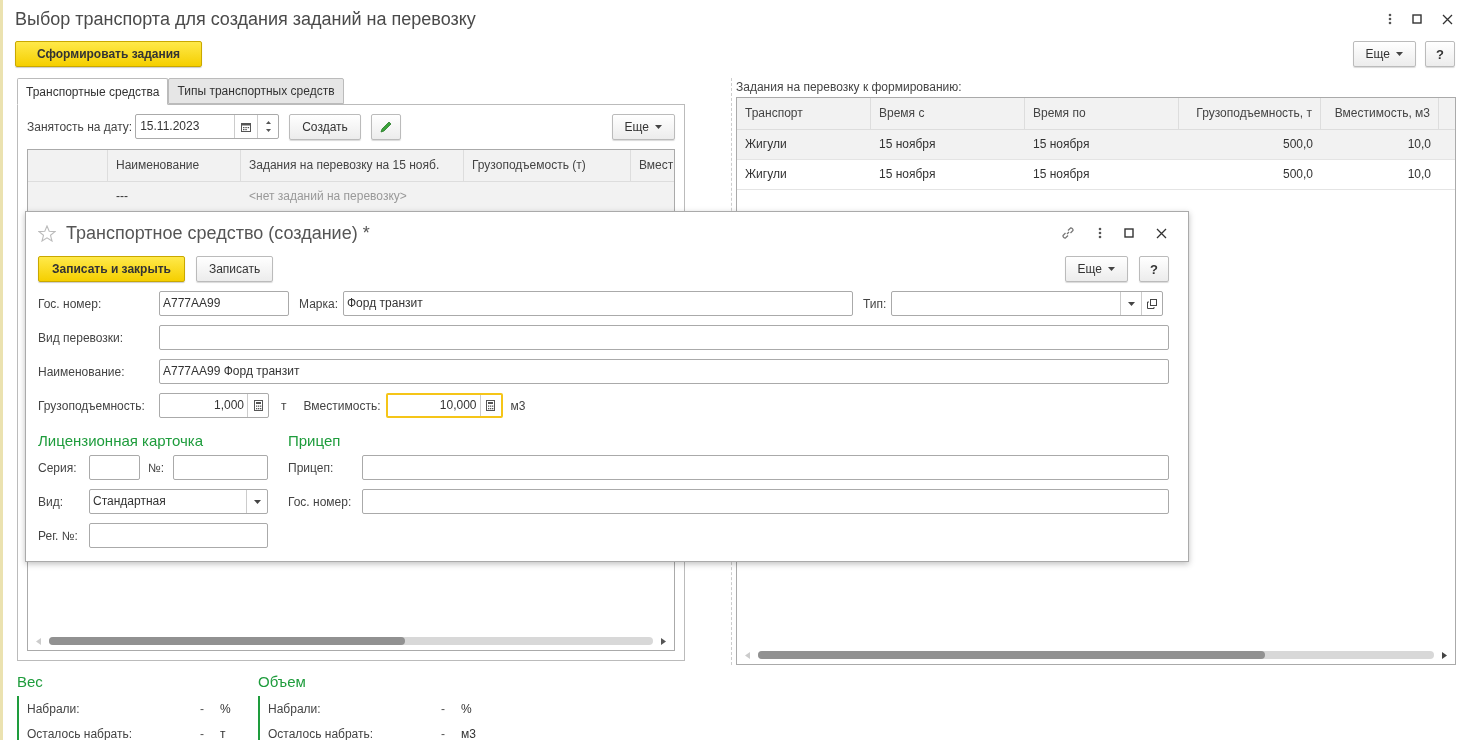 The width and height of the screenshot is (1467, 740). I want to click on edit-button, so click(385, 126).